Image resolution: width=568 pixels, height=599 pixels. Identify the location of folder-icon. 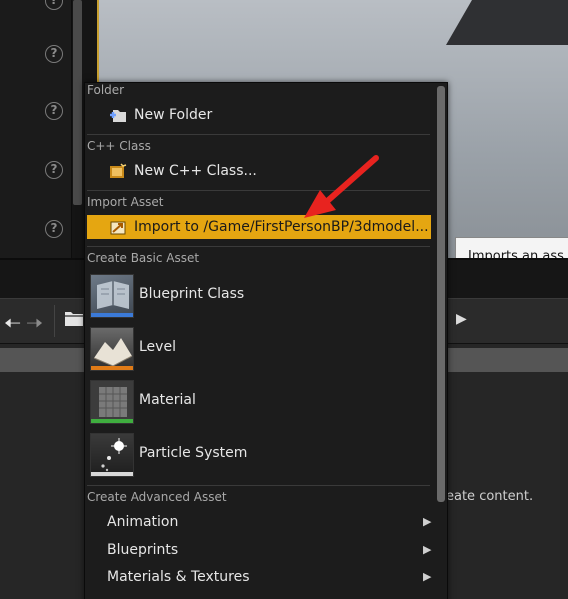
(74, 318).